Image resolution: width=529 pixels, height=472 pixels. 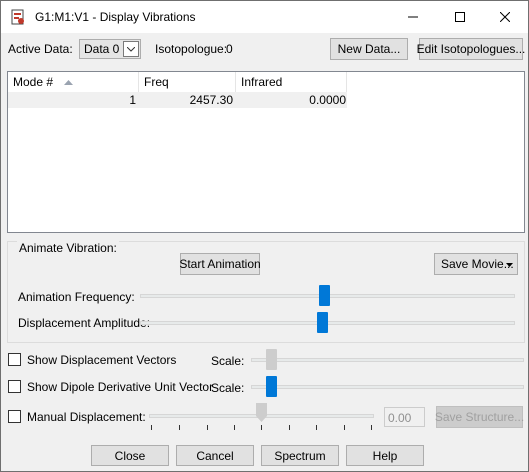 I want to click on show-dipole-derivative-label: Show Dipole Derivative Unit Vector, so click(x=120, y=387).